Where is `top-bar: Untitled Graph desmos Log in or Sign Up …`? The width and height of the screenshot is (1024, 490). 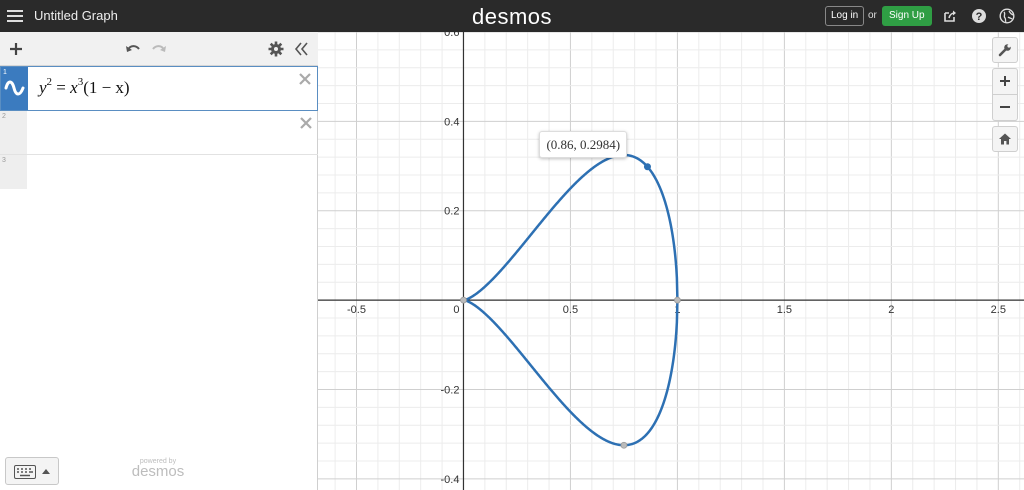
top-bar: Untitled Graph desmos Log in or Sign Up … is located at coordinates (512, 16).